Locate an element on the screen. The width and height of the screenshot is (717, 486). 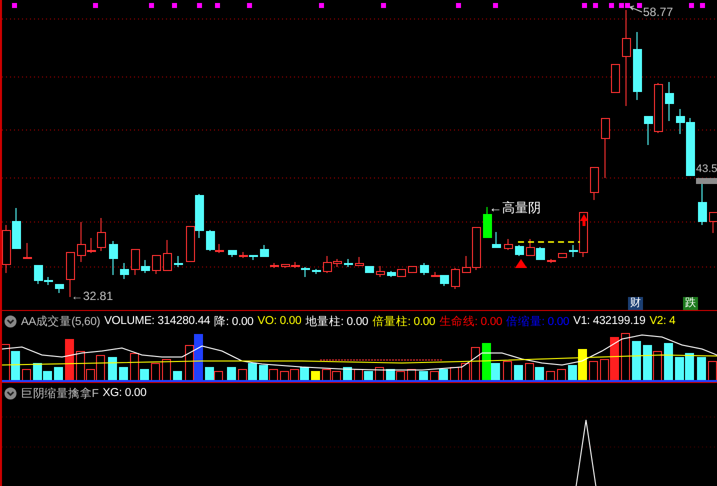
indicator-value: VO: 0.00 is located at coordinates (279, 321).